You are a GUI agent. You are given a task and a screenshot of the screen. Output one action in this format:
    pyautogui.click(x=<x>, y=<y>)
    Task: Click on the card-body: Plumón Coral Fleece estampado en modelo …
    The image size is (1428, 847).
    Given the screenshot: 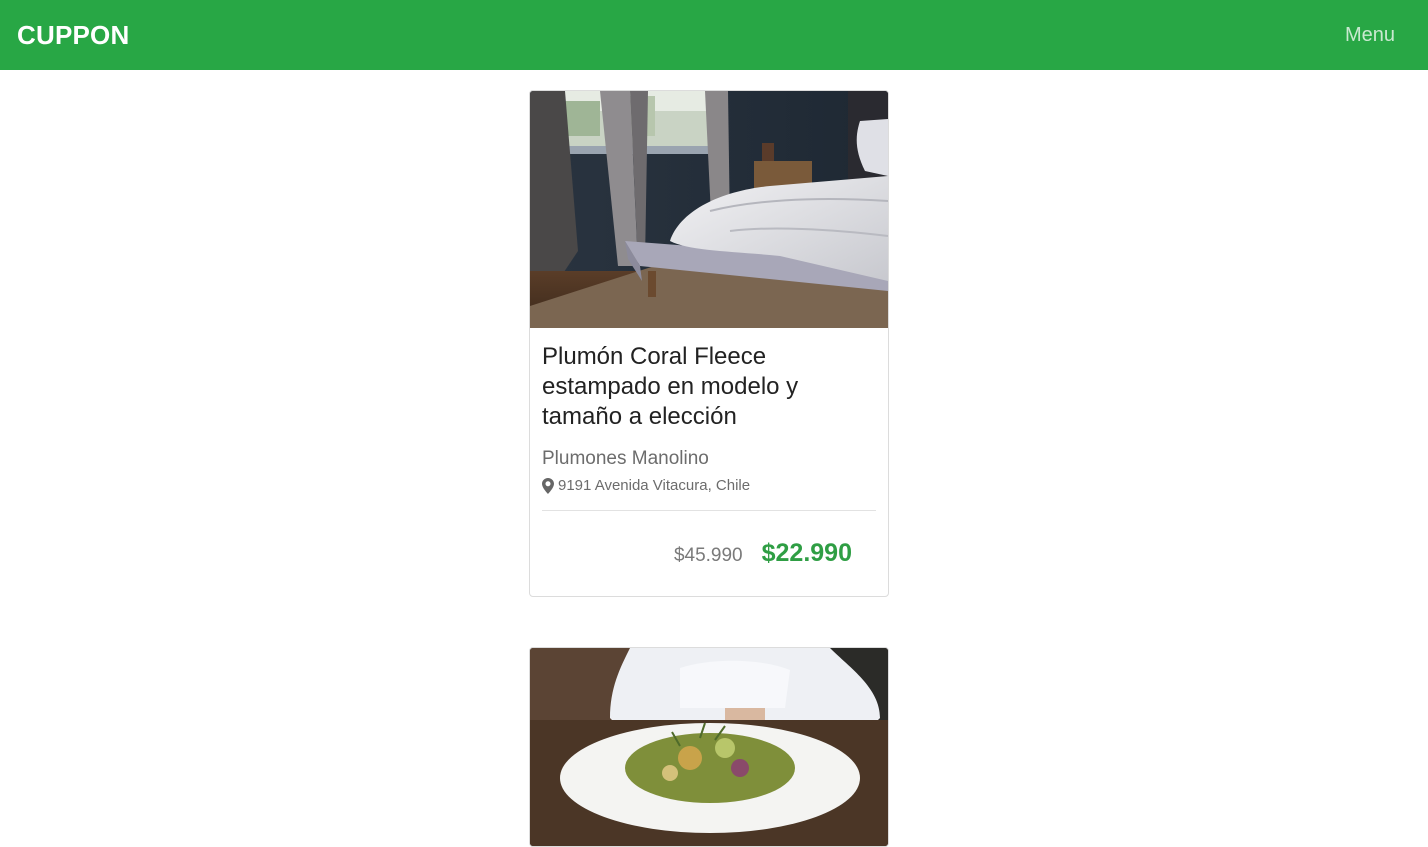 What is the action you would take?
    pyautogui.click(x=709, y=448)
    